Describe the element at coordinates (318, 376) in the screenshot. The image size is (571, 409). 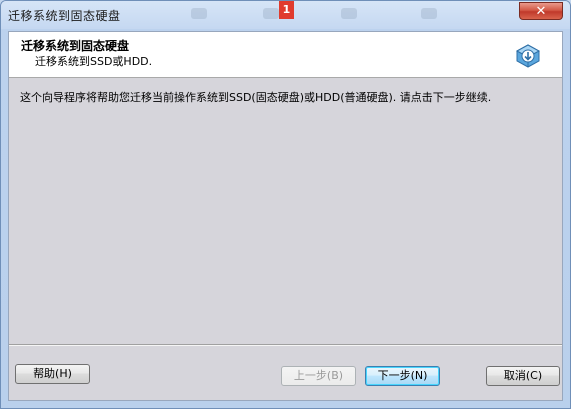
I see `back-button: 上一步(B)` at that location.